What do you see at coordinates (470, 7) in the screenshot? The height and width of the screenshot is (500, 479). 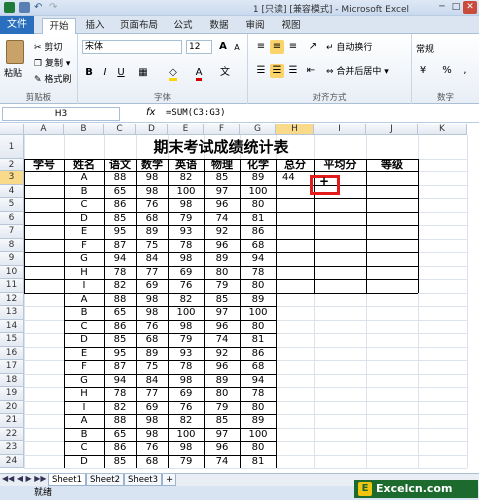 I see `close-button: ✕` at bounding box center [470, 7].